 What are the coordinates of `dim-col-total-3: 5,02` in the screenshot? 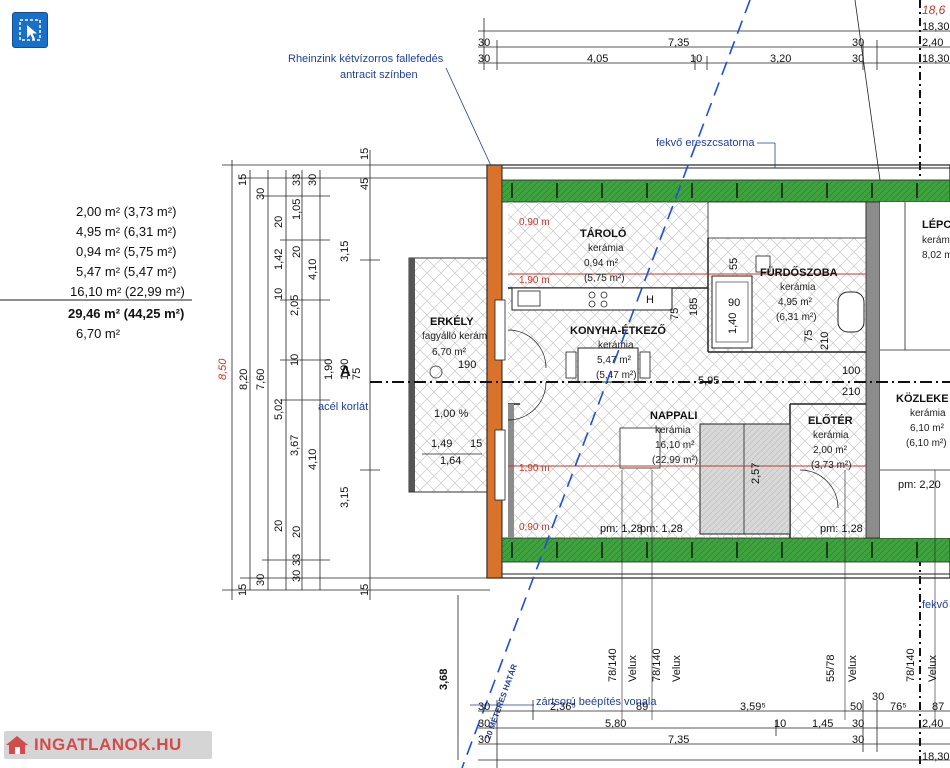 It's located at (279, 409).